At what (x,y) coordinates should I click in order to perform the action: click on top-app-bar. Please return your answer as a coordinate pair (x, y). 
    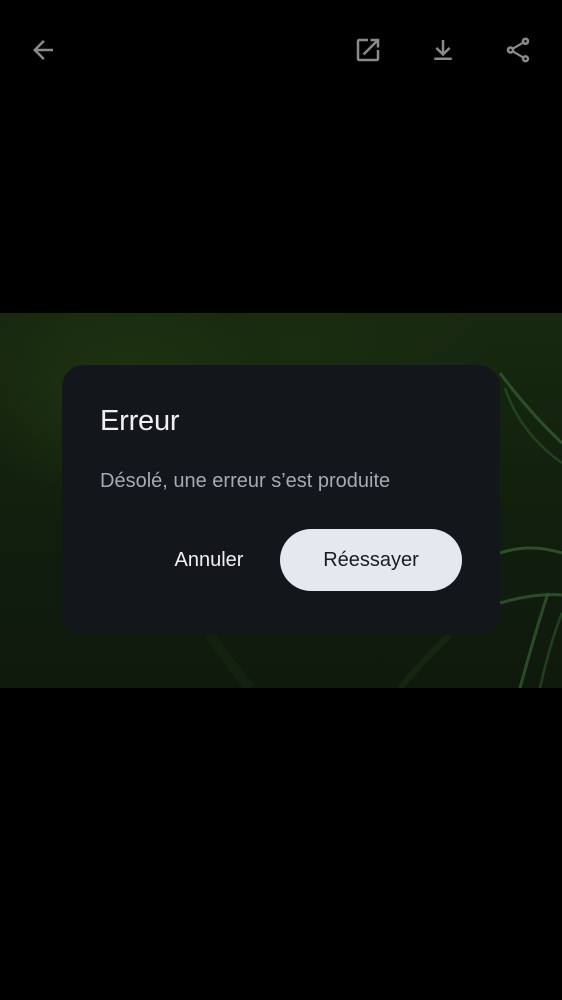
    Looking at the image, I should click on (281, 50).